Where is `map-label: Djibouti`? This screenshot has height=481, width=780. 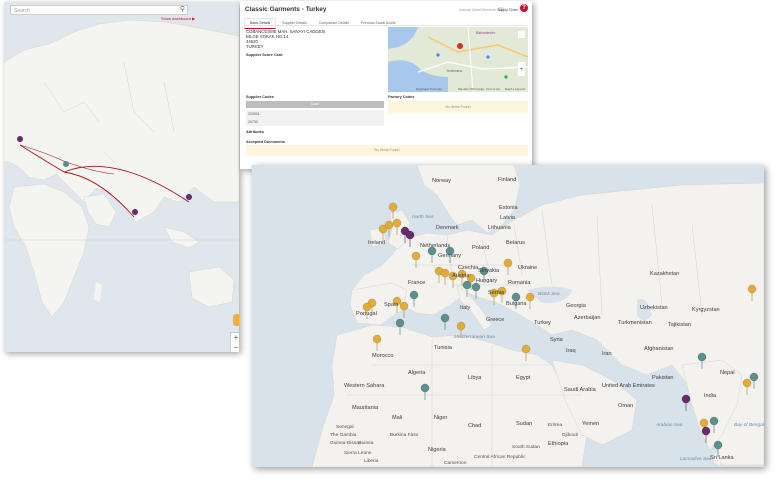
map-label: Djibouti is located at coordinates (570, 435).